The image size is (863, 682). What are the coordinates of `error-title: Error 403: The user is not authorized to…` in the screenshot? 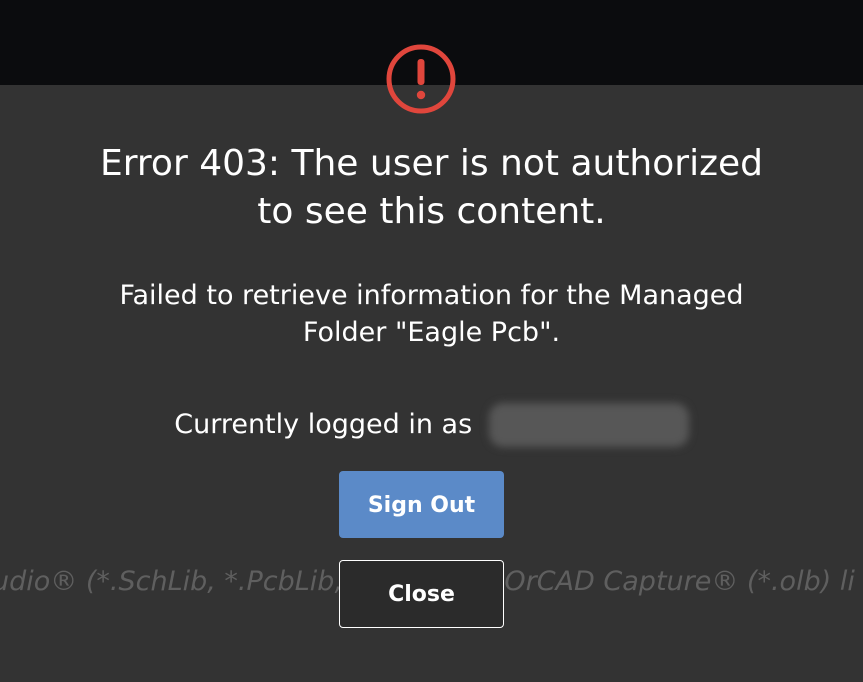 It's located at (431, 188).